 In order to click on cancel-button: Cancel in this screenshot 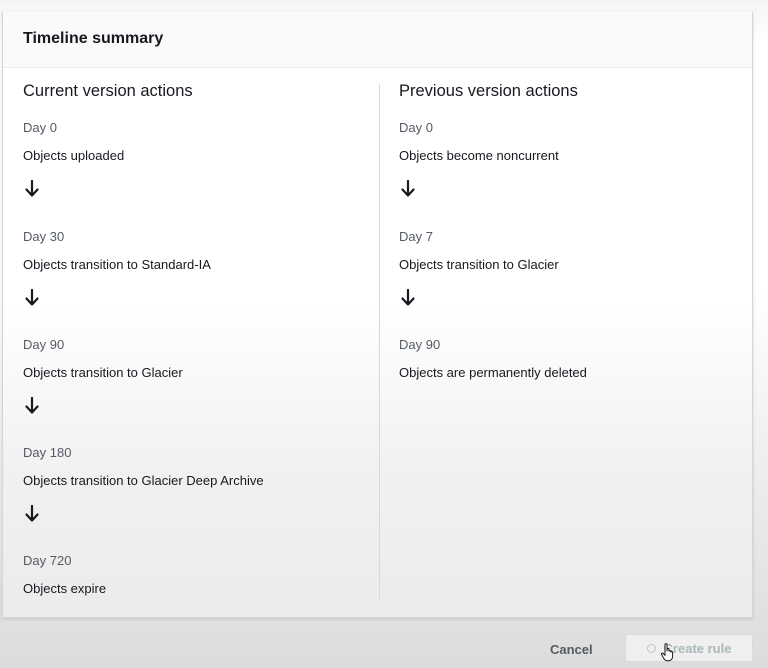, I will do `click(571, 649)`.